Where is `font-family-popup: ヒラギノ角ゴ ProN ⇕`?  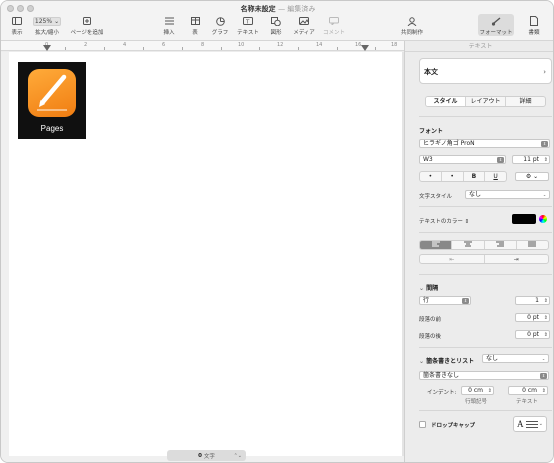 font-family-popup: ヒラギノ角ゴ ProN ⇕ is located at coordinates (484, 143).